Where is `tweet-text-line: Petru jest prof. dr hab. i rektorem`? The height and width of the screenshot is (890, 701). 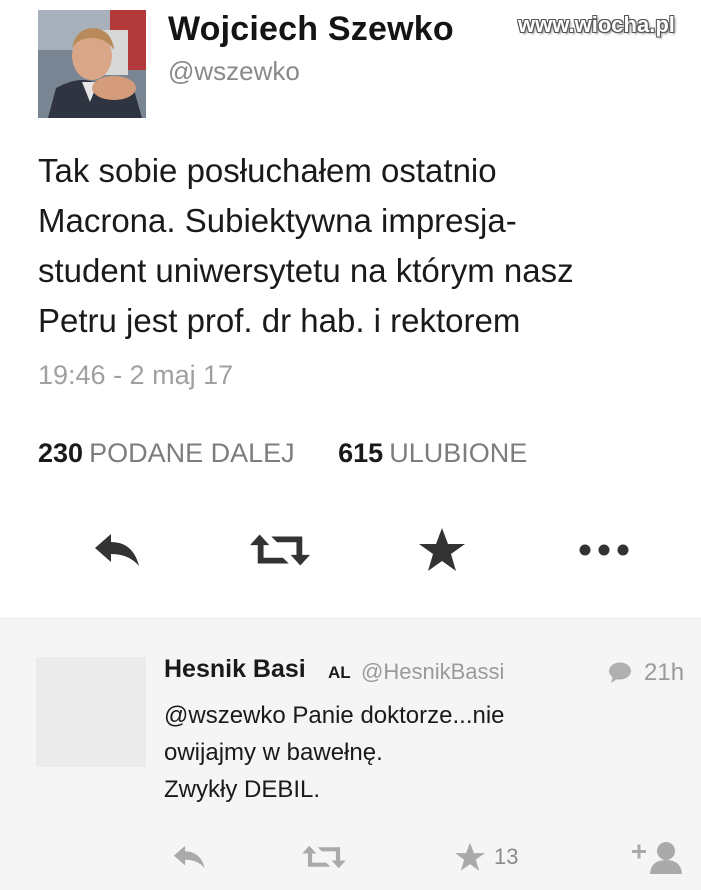 tweet-text-line: Petru jest prof. dr hab. i rektorem is located at coordinates (279, 320).